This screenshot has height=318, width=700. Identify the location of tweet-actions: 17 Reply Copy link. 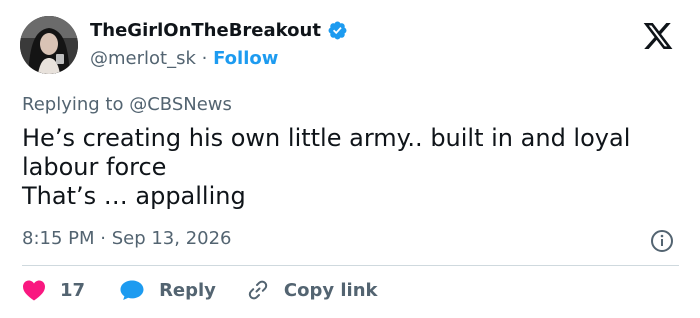
(200, 290).